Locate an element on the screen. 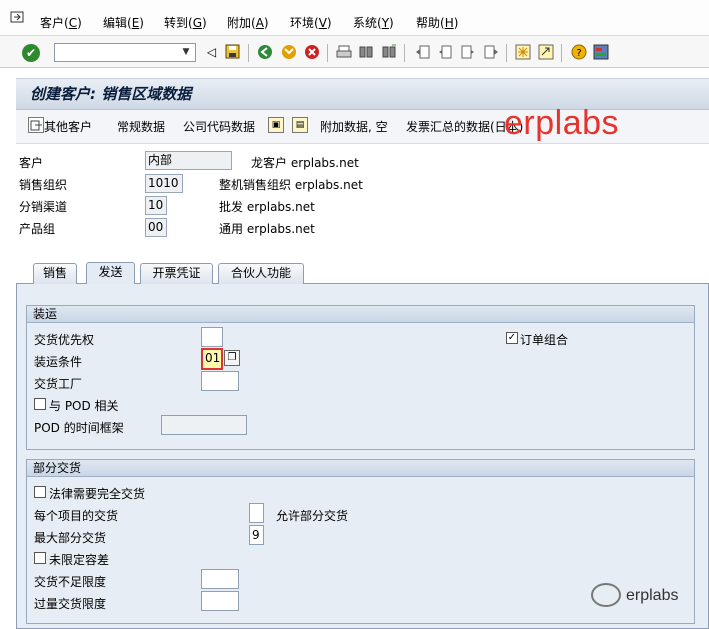  help-icon: ? is located at coordinates (578, 52).